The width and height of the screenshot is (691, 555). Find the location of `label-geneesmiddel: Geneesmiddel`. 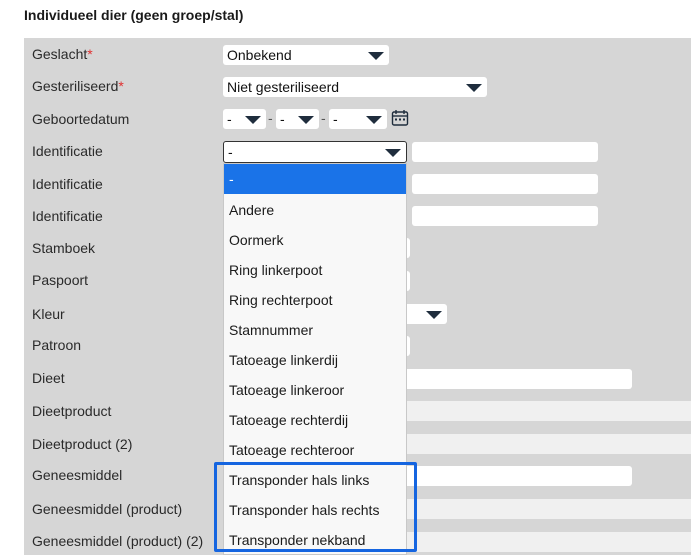

label-geneesmiddel: Geneesmiddel is located at coordinates (77, 475).